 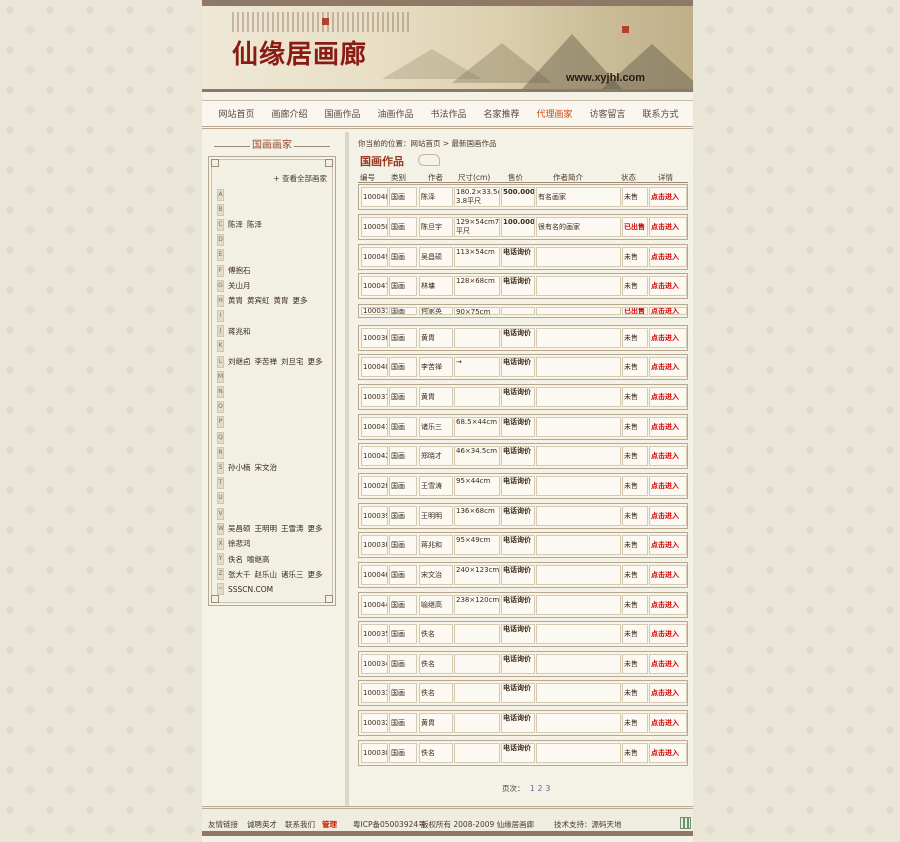 What do you see at coordinates (236, 113) in the screenshot?
I see `nav-item-0: 网站首页` at bounding box center [236, 113].